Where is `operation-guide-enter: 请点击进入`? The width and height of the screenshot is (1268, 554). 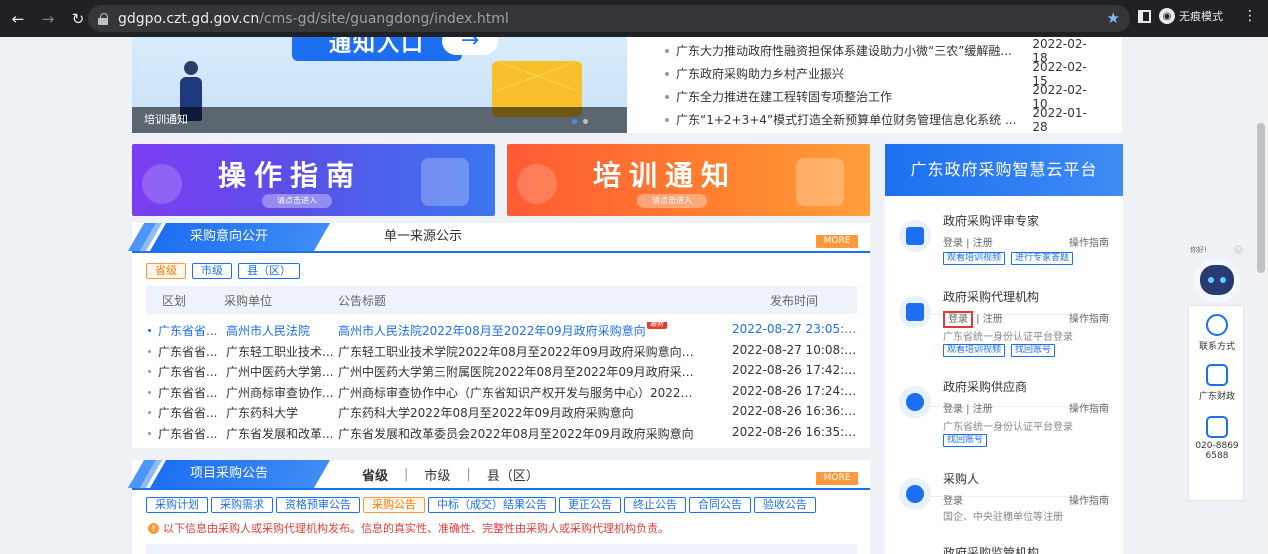 operation-guide-enter: 请点击进入 is located at coordinates (297, 201).